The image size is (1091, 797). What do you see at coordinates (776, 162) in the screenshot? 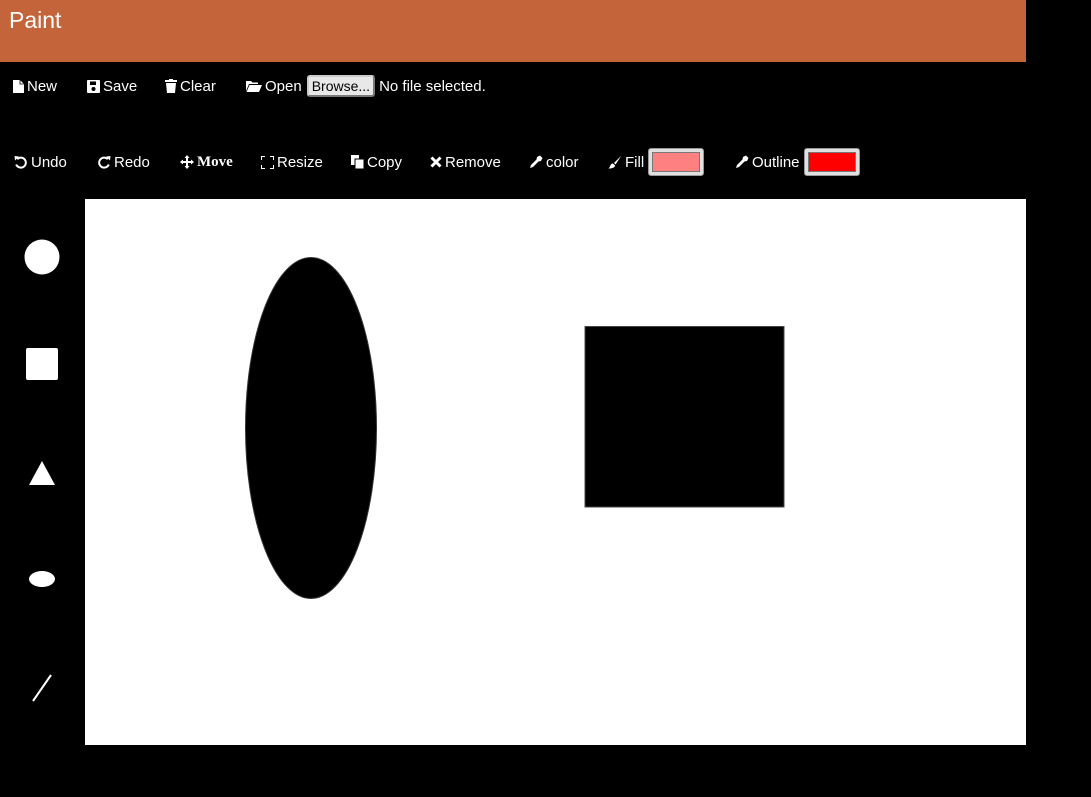
I see `outline-label: Outline` at bounding box center [776, 162].